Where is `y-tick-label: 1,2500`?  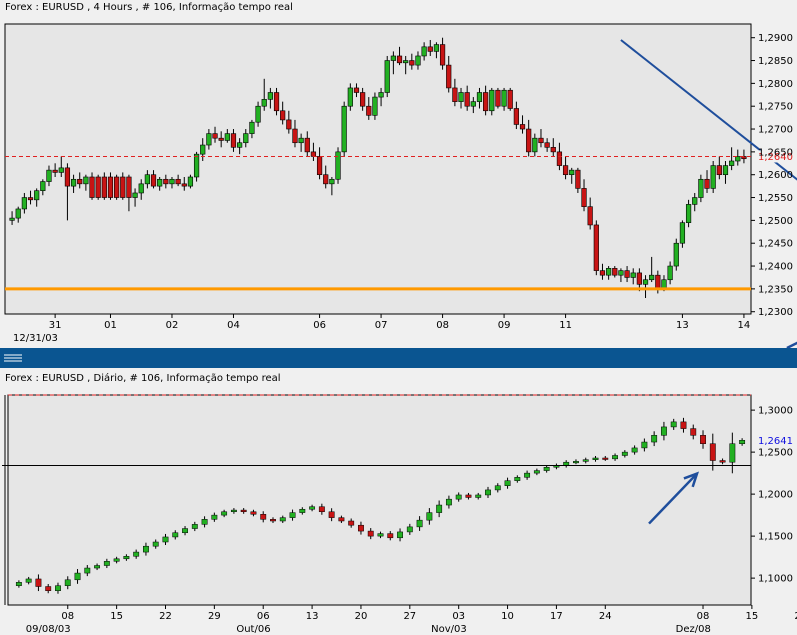 y-tick-label: 1,2500 is located at coordinates (775, 221).